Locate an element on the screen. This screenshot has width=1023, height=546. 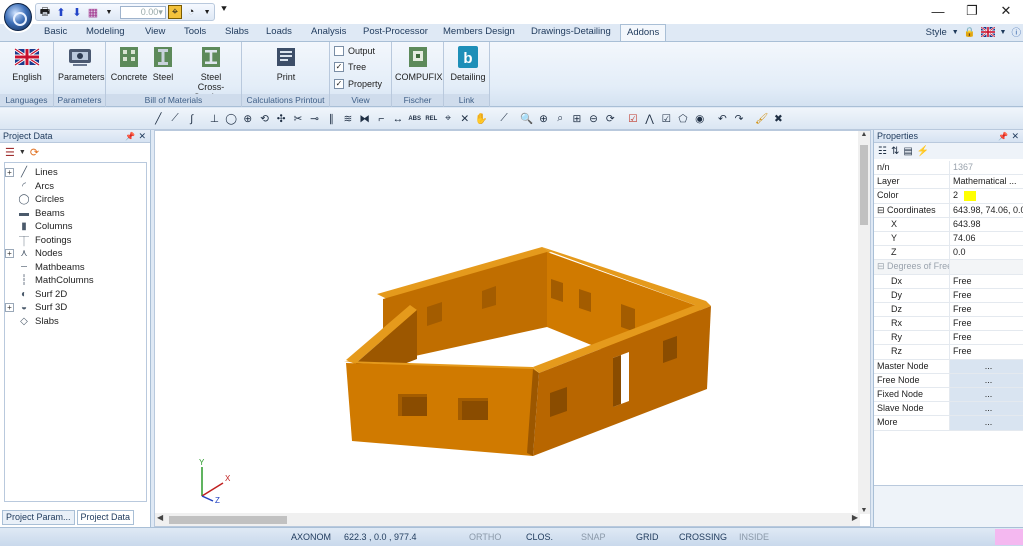
detailing-button: b Detailing is located at coordinates (468, 63).